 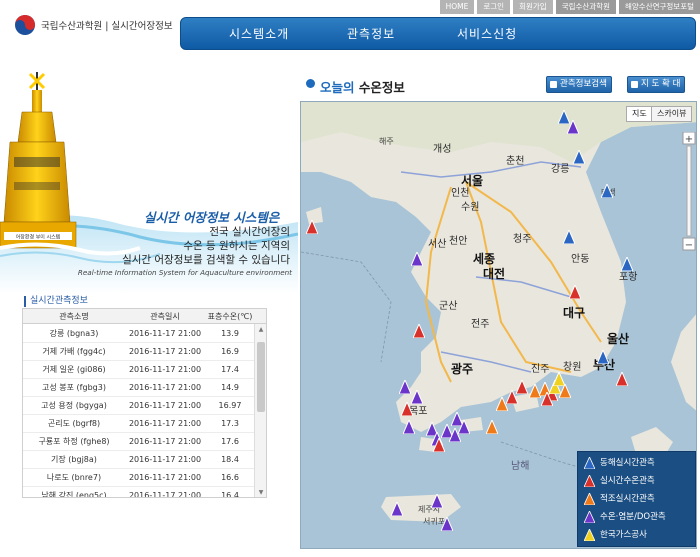 What do you see at coordinates (261, 377) in the screenshot?
I see `scroll-thumb` at bounding box center [261, 377].